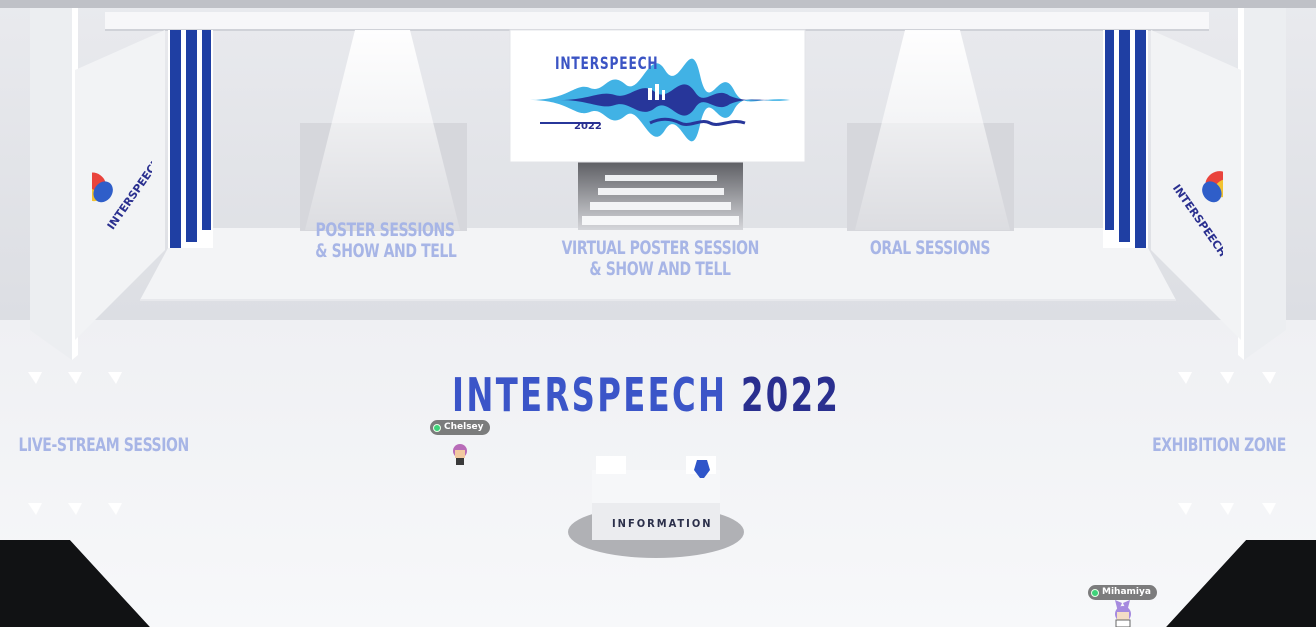  What do you see at coordinates (607, 64) in the screenshot?
I see `banner-title: INTERSPEECH` at bounding box center [607, 64].